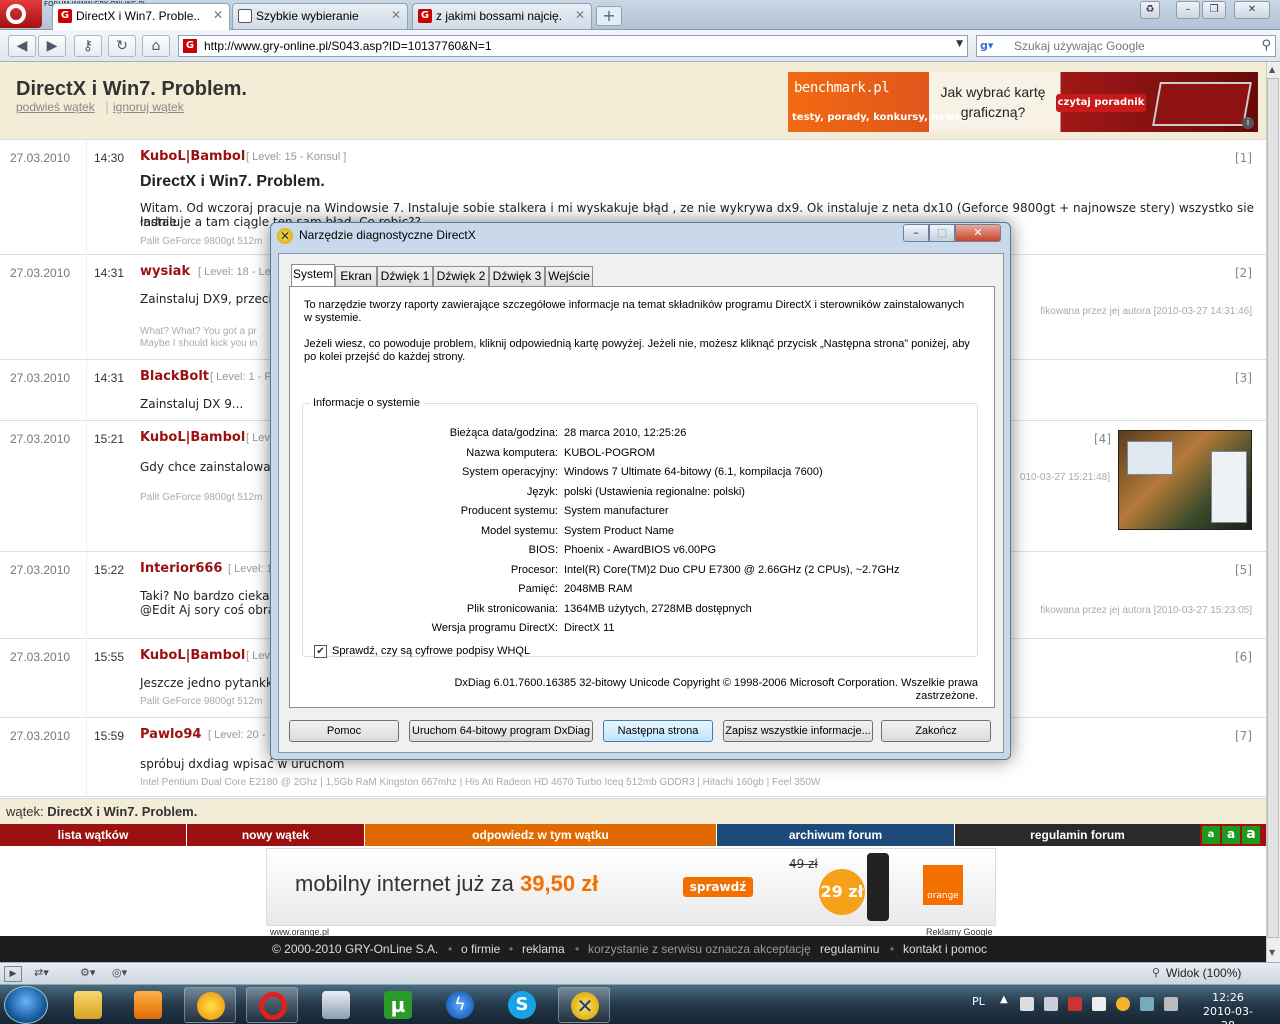  What do you see at coordinates (88, 46) in the screenshot?
I see `wand-key-icon: ⚷` at bounding box center [88, 46].